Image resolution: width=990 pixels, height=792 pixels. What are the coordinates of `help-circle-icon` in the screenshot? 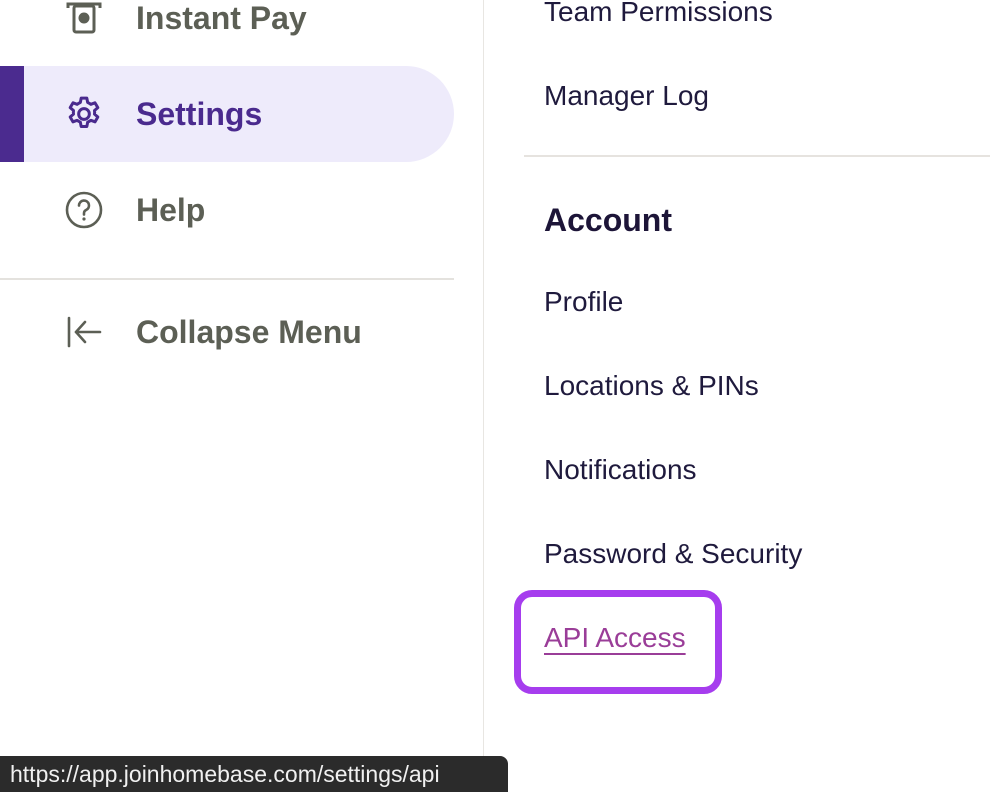 It's located at (84, 210).